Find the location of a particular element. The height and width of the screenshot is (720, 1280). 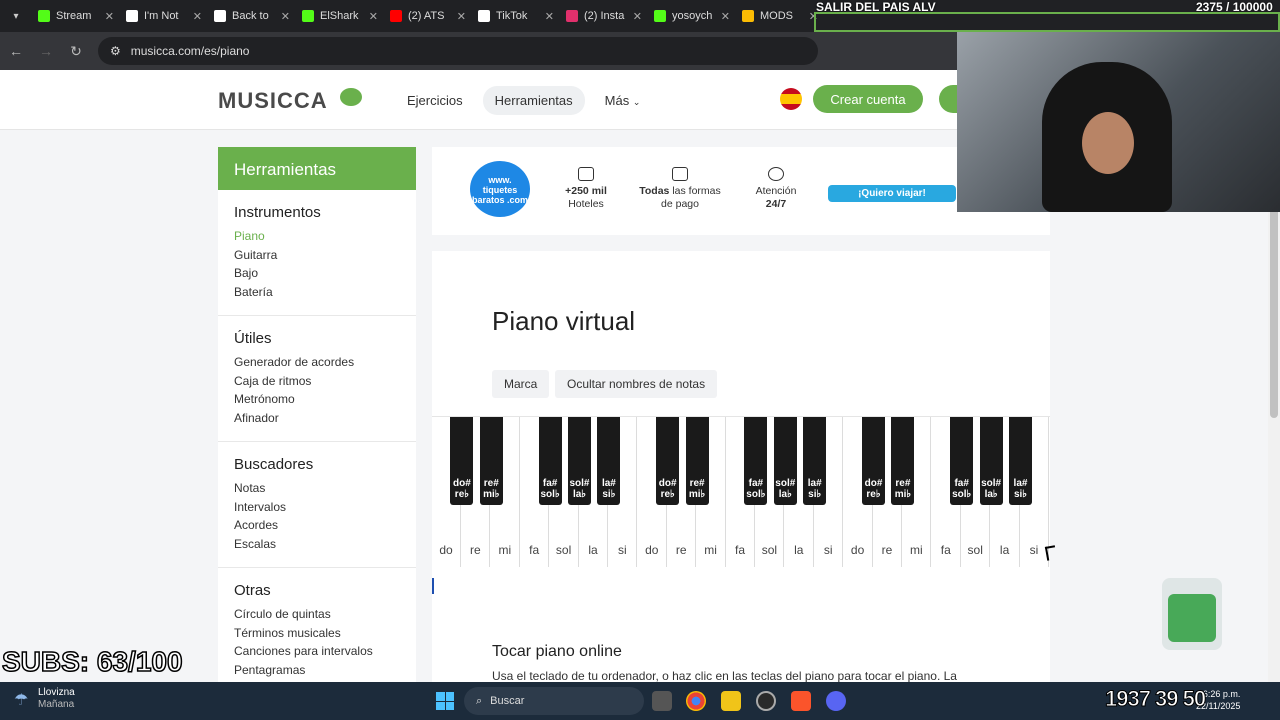

sidebar-item: Acordes is located at coordinates (317, 525).